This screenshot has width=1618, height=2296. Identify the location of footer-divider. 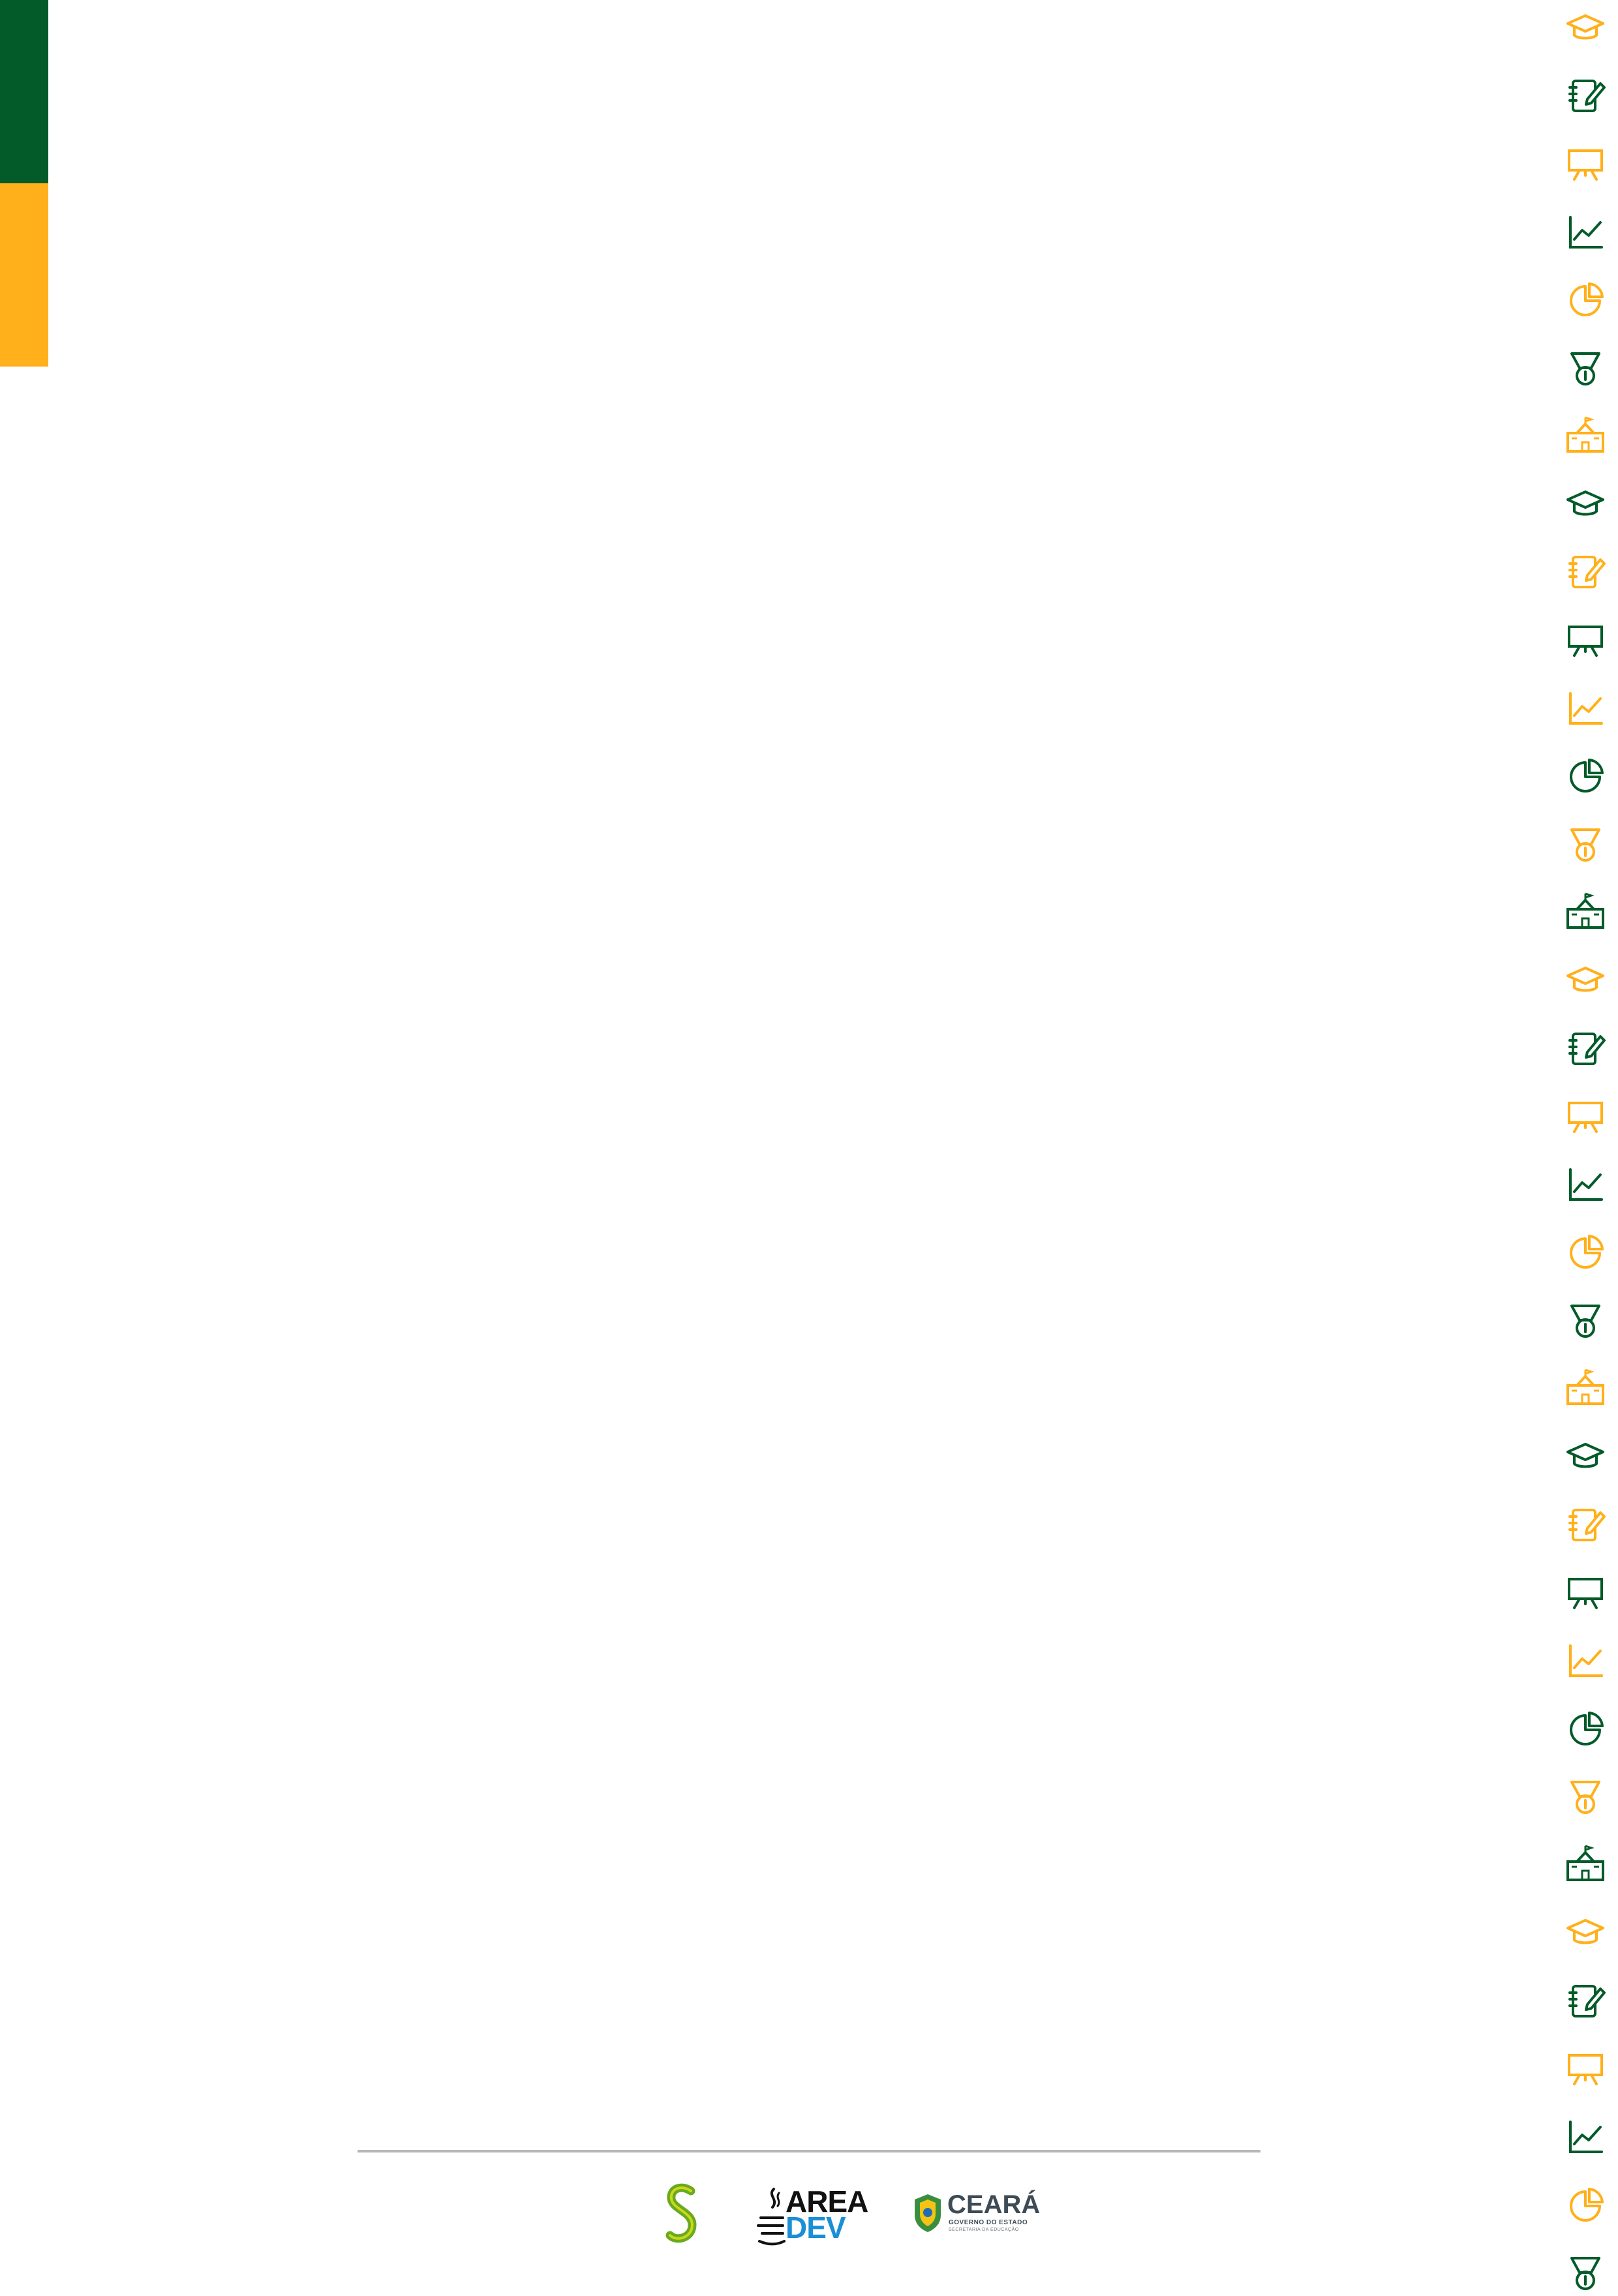
(809, 2151).